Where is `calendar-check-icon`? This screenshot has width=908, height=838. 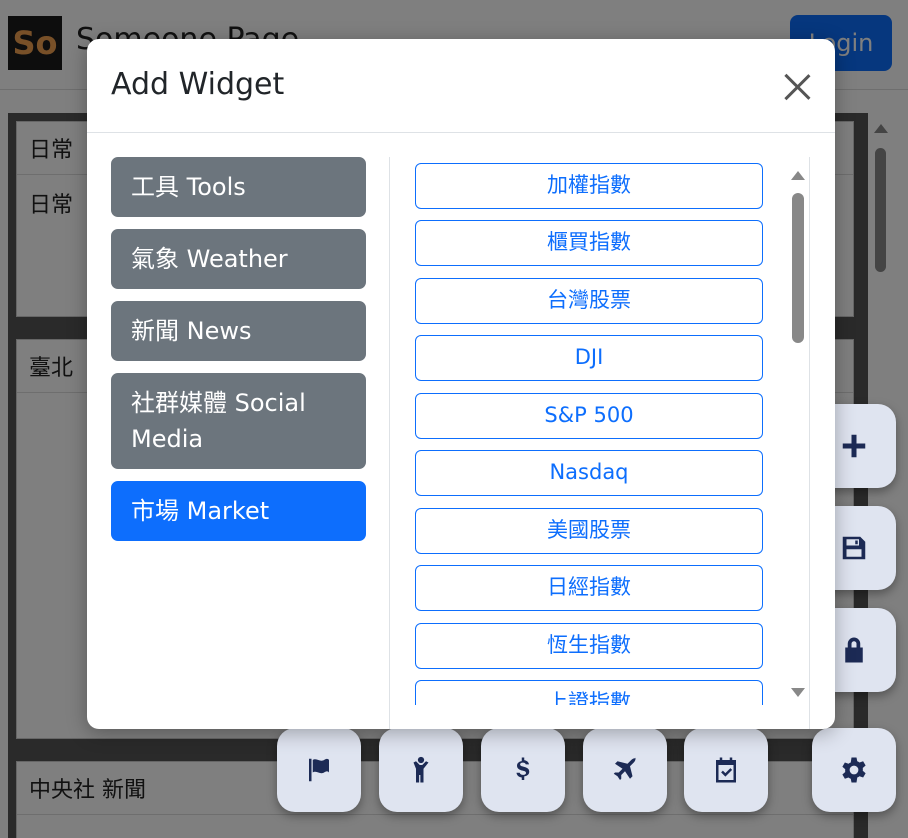 calendar-check-icon is located at coordinates (726, 770).